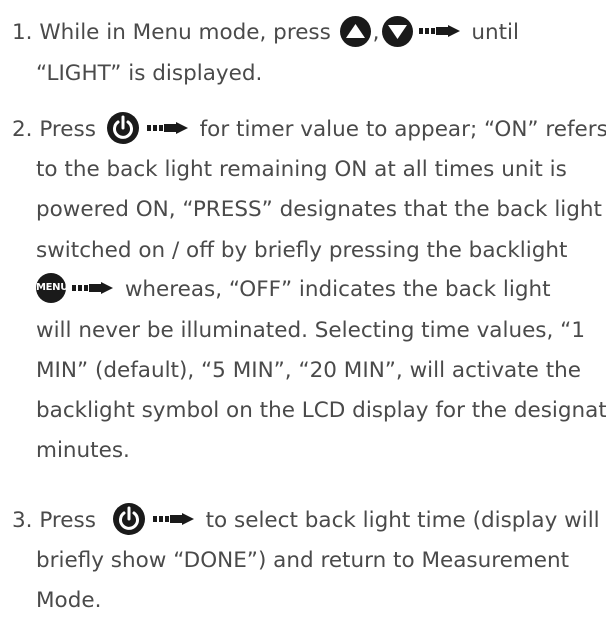 The height and width of the screenshot is (623, 606). I want to click on step3-line3: Mode., so click(69, 600).